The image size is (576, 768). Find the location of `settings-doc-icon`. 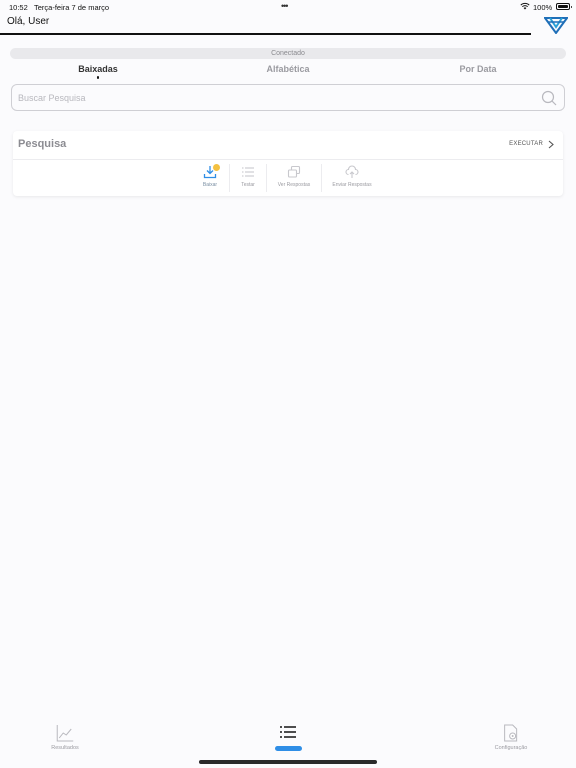

settings-doc-icon is located at coordinates (511, 733).